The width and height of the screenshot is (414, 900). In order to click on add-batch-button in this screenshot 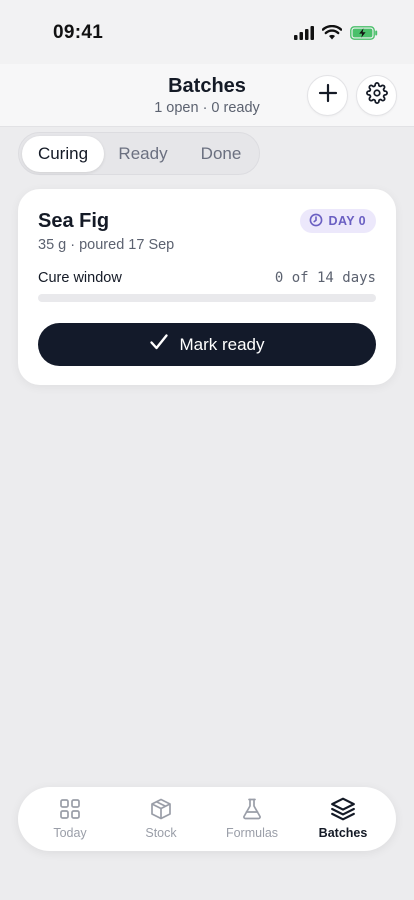, I will do `click(327, 95)`.